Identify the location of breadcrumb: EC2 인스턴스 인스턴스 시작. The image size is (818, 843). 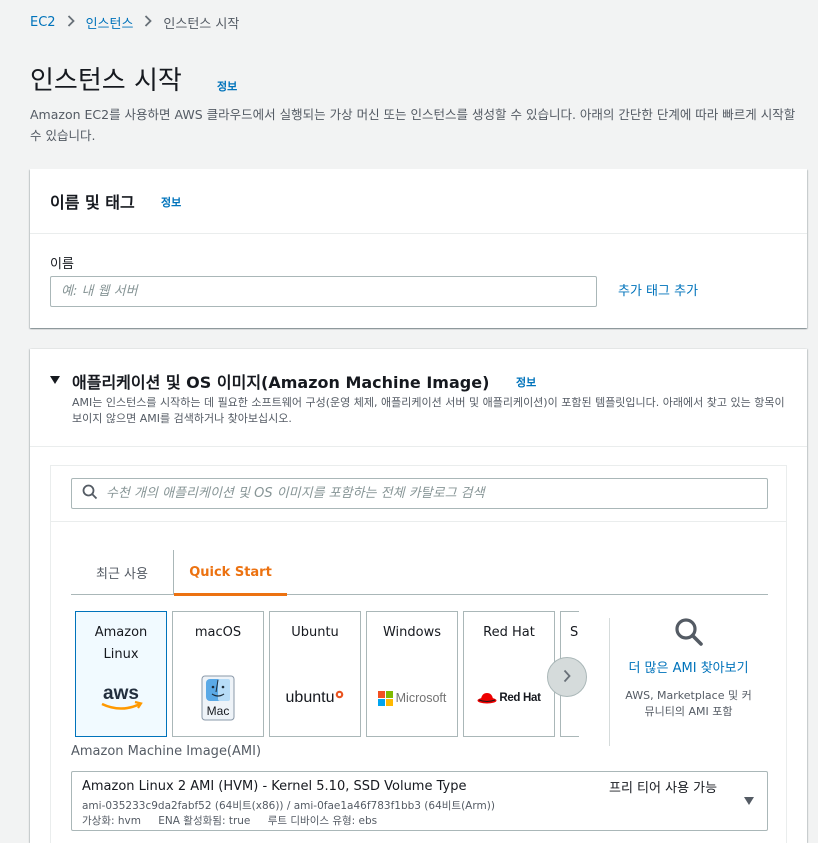
(134, 22).